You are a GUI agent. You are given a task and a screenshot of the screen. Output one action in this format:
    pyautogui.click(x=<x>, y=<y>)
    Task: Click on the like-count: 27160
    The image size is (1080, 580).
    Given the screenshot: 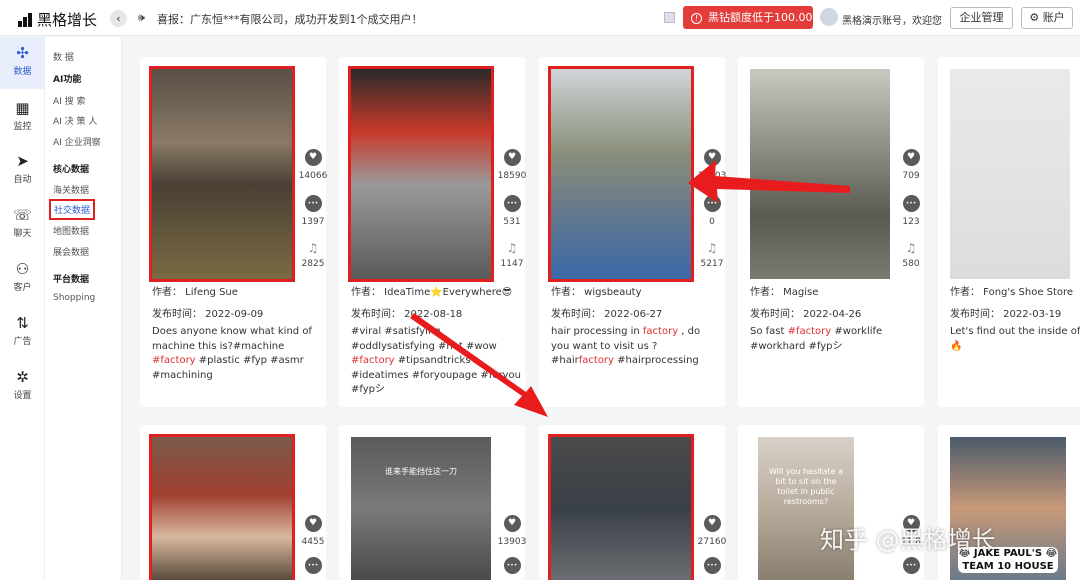 What is the action you would take?
    pyautogui.click(x=712, y=542)
    